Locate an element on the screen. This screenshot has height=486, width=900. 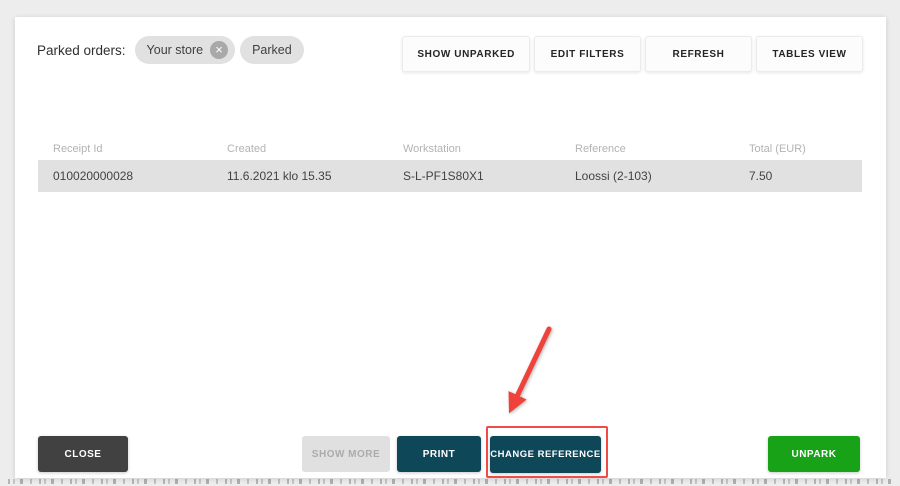
refresh-button: REFRESH is located at coordinates (698, 54).